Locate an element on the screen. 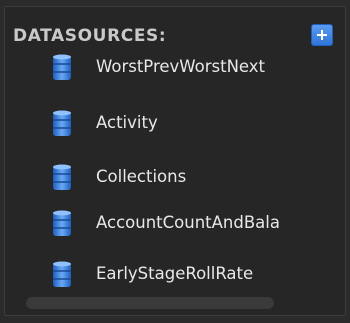  datasource-item: EarlyStageRollRate is located at coordinates (195, 275).